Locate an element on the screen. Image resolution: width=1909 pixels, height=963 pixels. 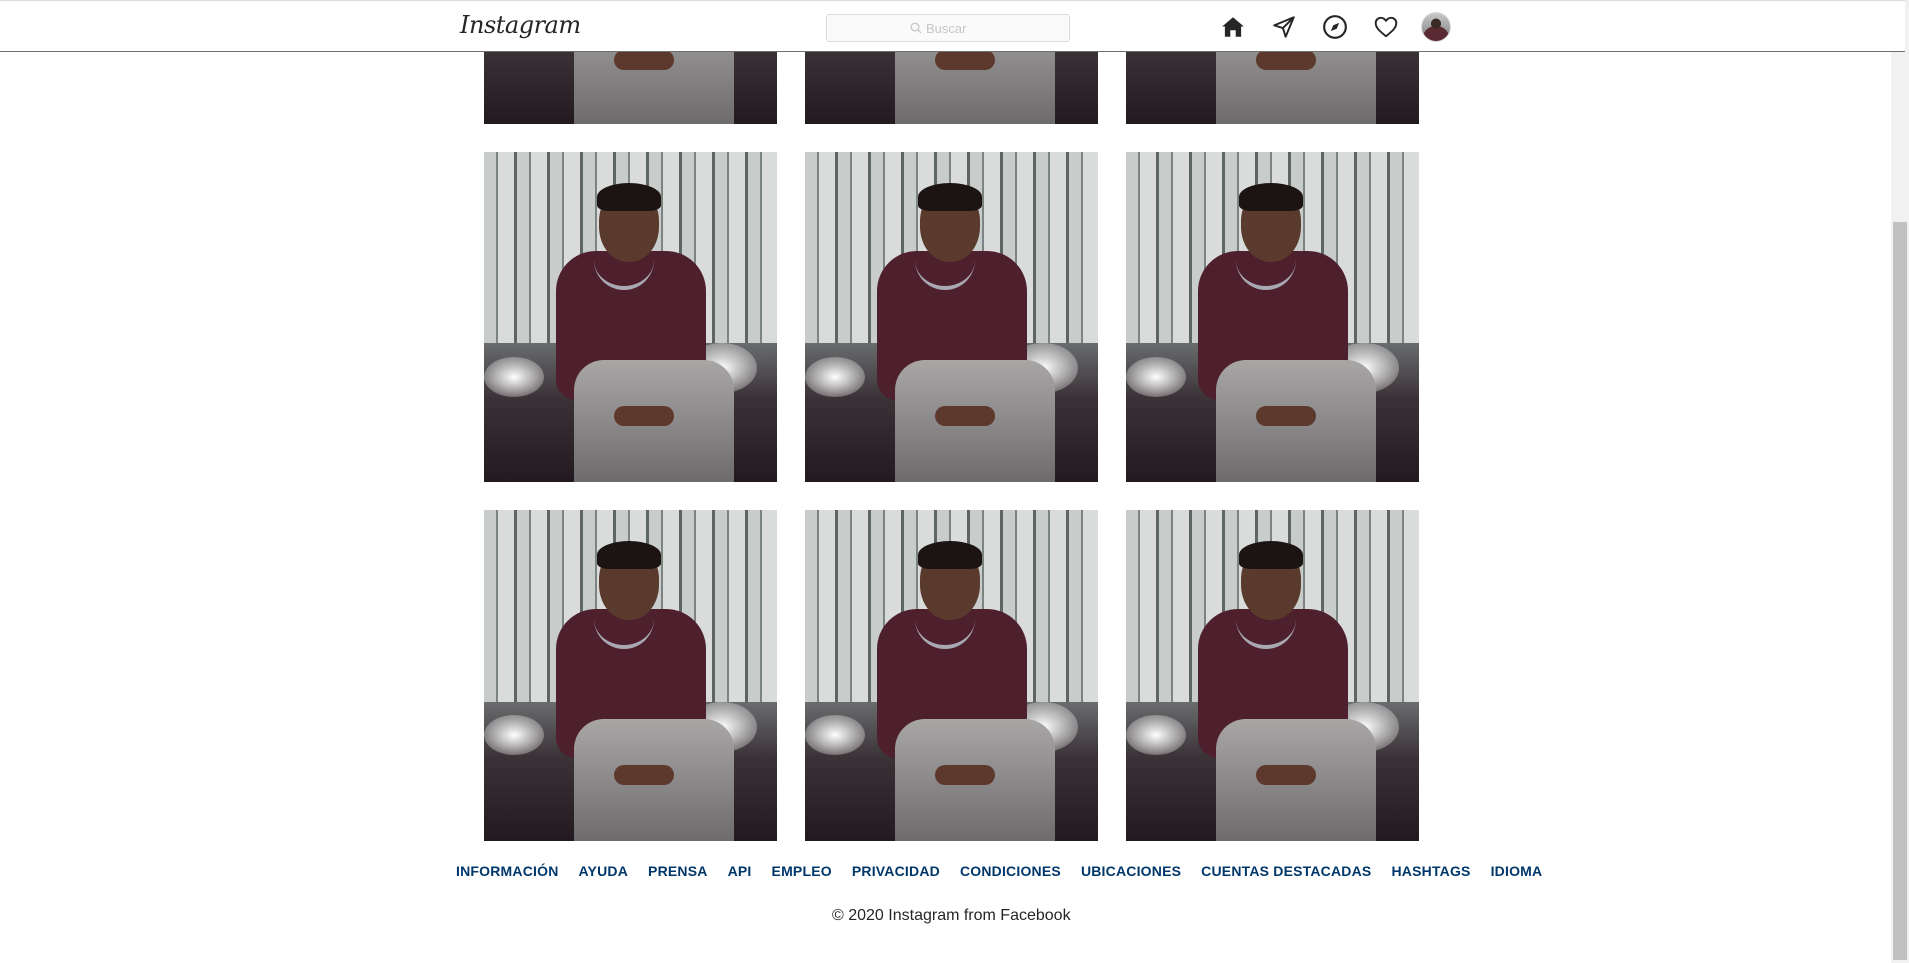
footer-link-informacion: INFORMACIÓN is located at coordinates (507, 871).